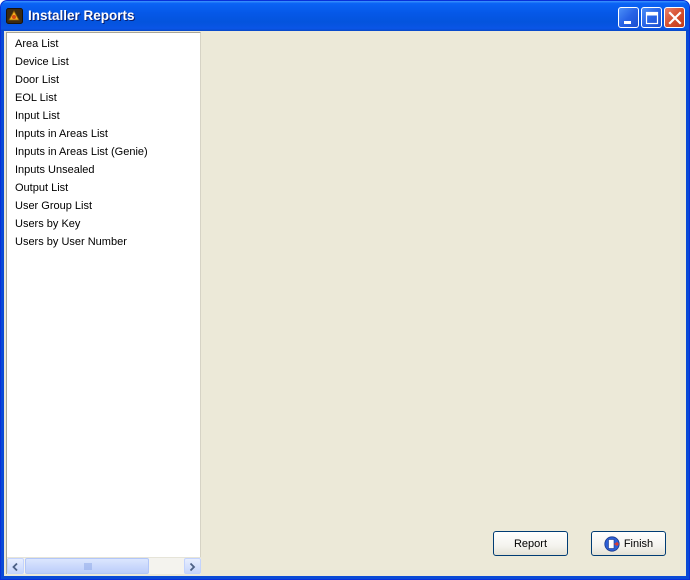  What do you see at coordinates (103, 116) in the screenshot?
I see `report-list-item: Input List` at bounding box center [103, 116].